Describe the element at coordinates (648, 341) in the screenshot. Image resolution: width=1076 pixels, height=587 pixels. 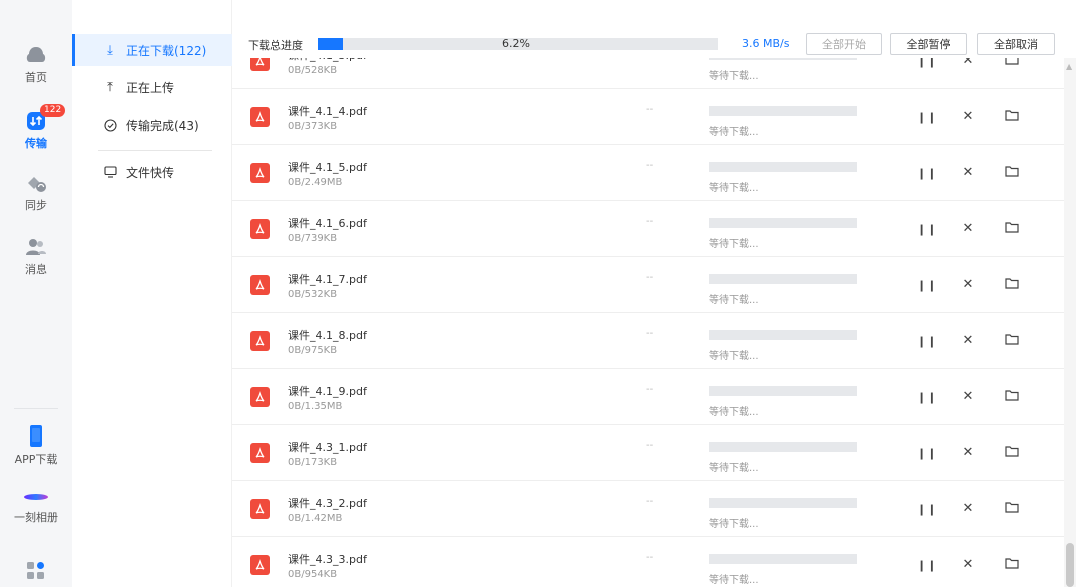
I see `download-row: 课件_4.1_8.pdf 0B/975KB -- 等待下载... ❙❙ ✕` at that location.